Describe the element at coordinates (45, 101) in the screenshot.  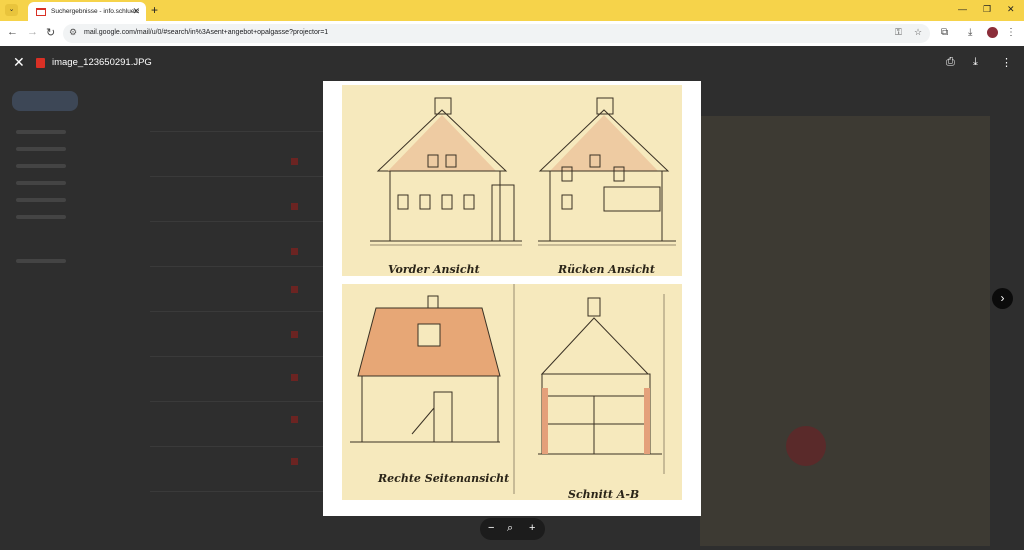
I see `compose-button-dimmed` at that location.